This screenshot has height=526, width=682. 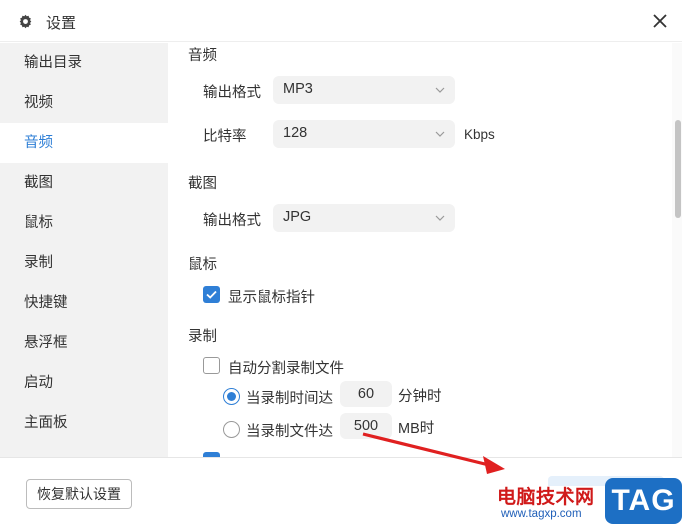 What do you see at coordinates (546, 497) in the screenshot?
I see `watermark-text: 电脑技术网` at bounding box center [546, 497].